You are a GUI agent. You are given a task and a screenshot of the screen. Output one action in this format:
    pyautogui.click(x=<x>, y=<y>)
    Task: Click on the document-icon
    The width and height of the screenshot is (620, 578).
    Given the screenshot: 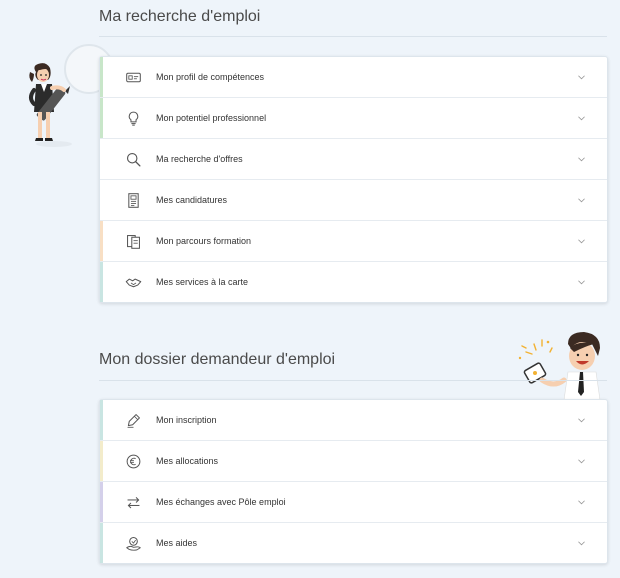 What is the action you would take?
    pyautogui.click(x=133, y=200)
    